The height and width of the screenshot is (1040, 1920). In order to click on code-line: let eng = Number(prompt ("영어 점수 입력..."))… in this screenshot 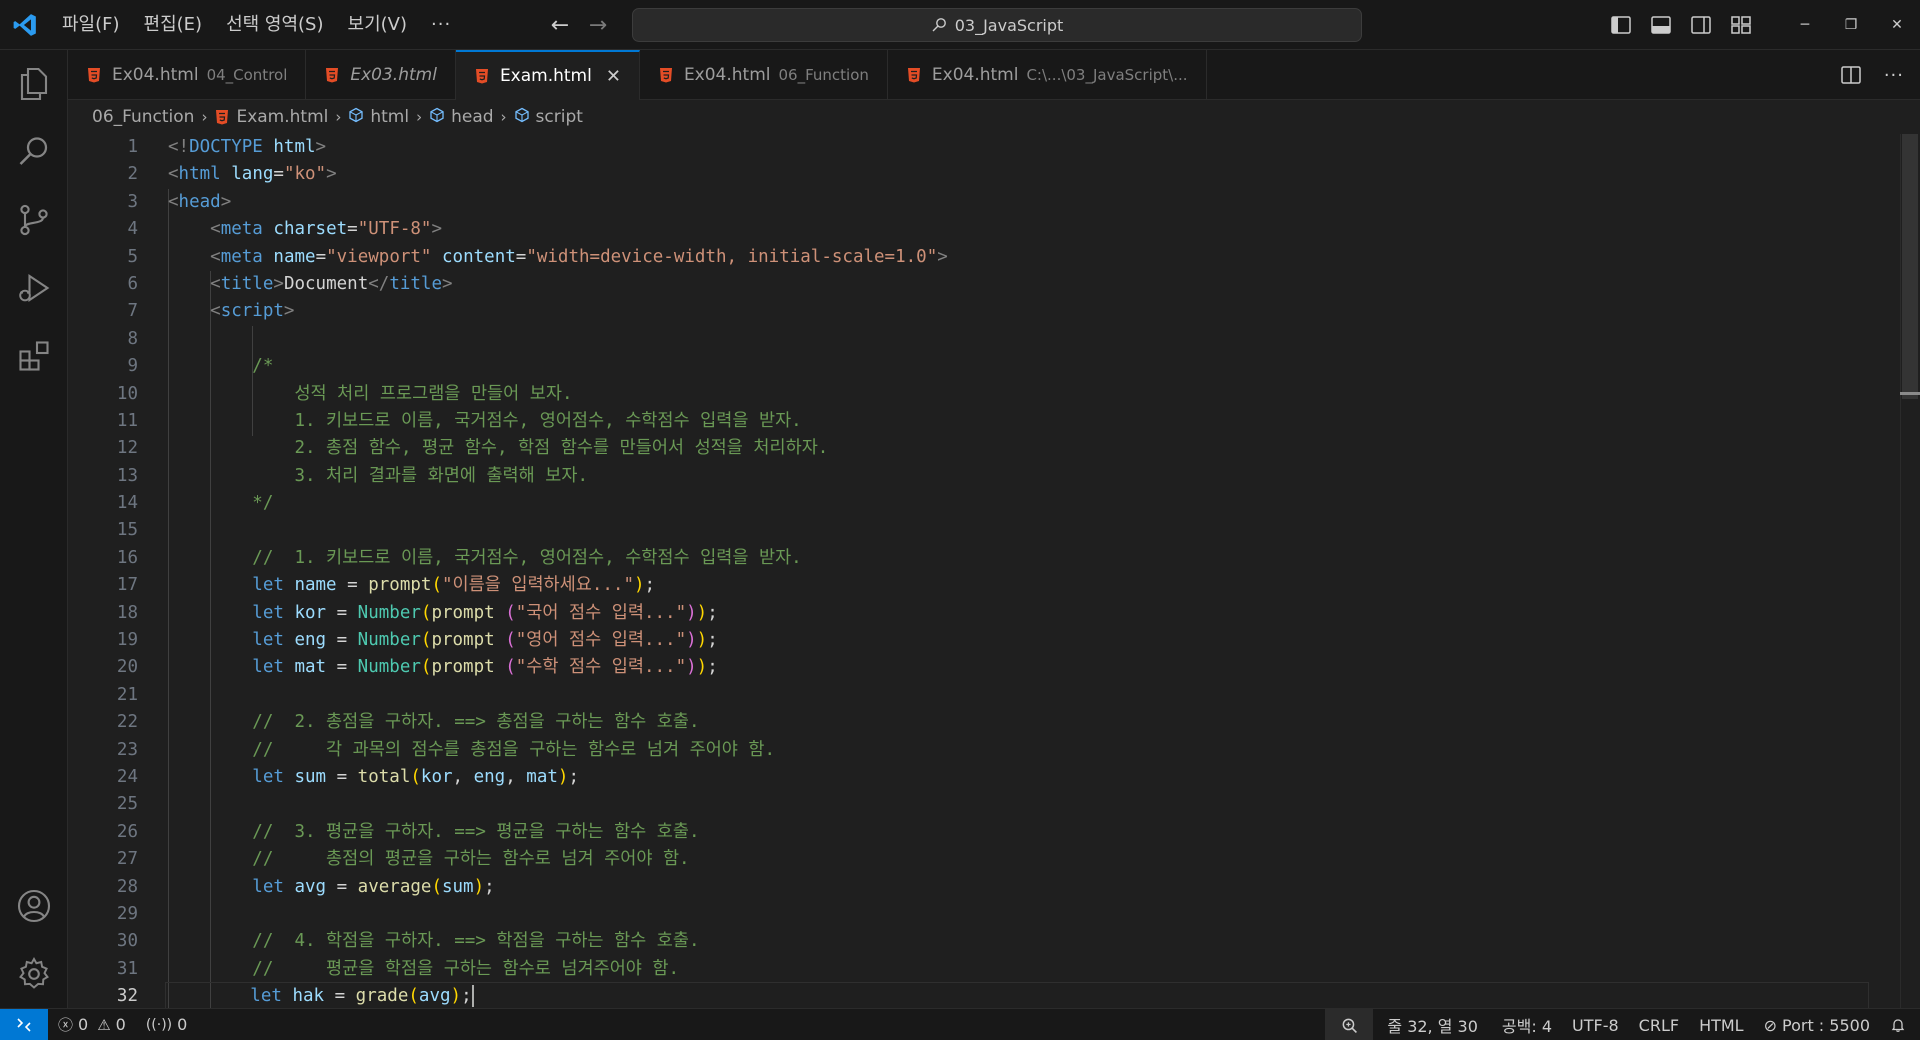, I will do `click(1018, 640)`.